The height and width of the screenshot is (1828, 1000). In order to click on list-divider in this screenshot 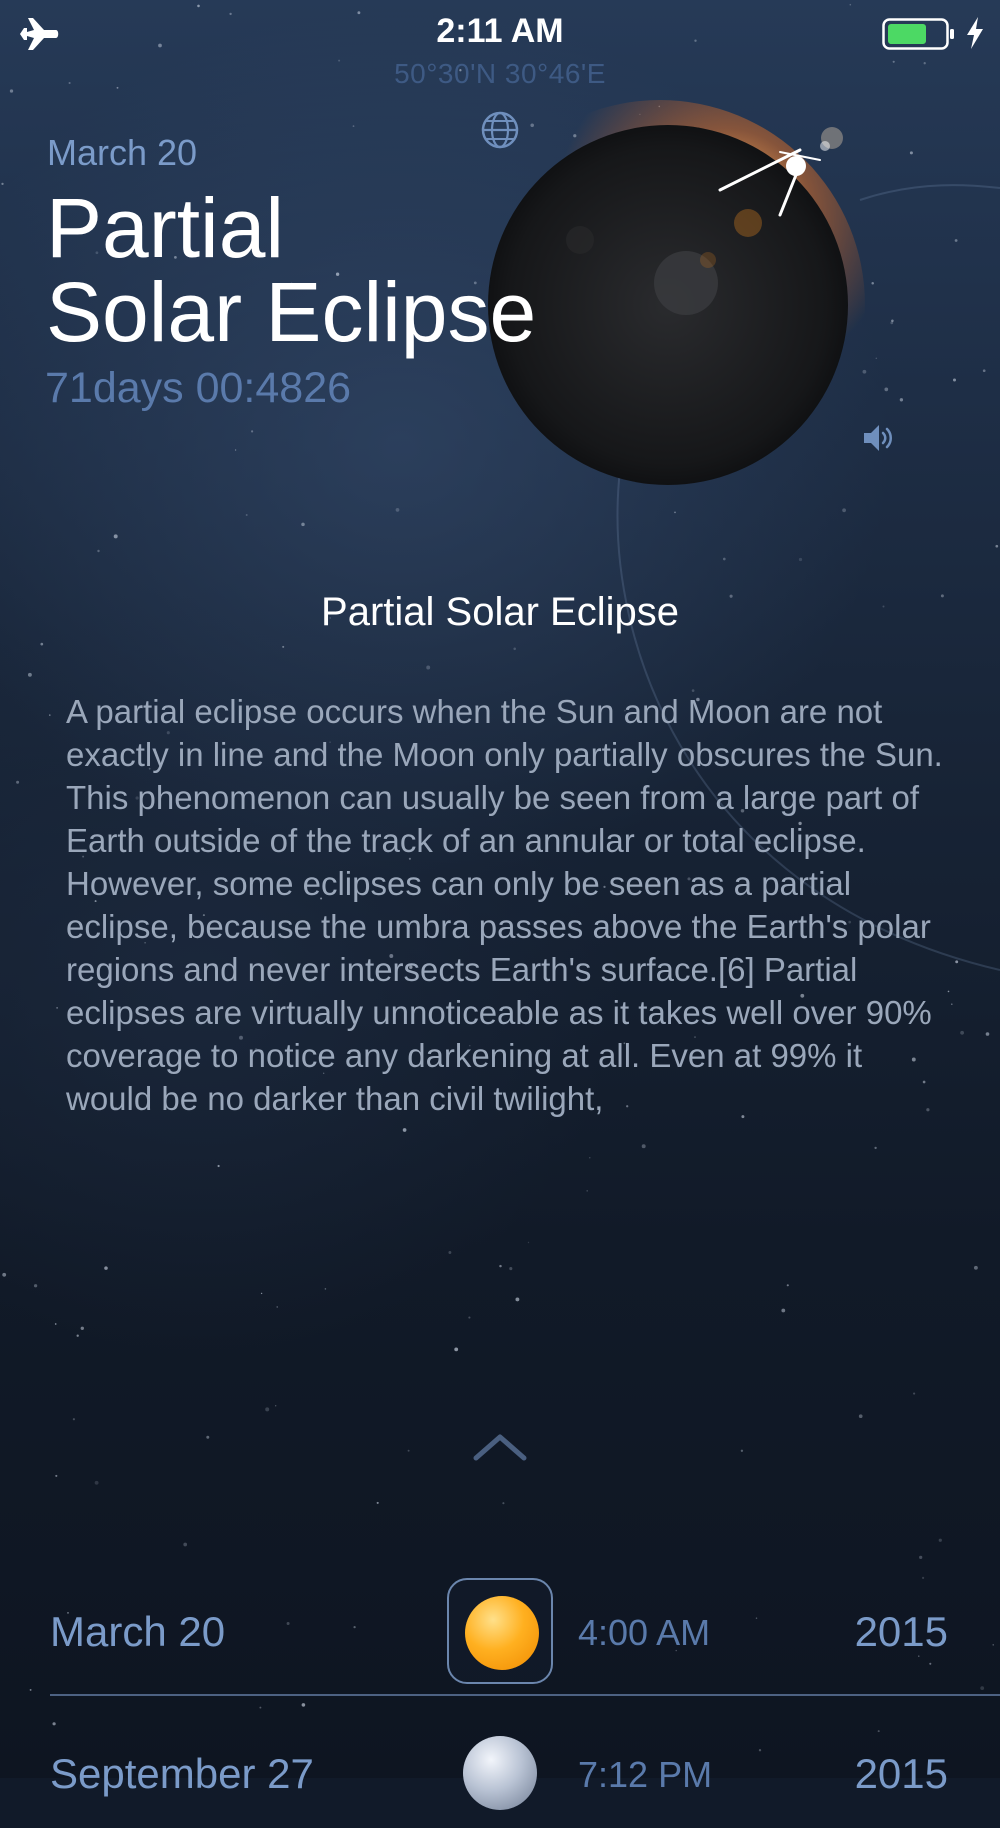, I will do `click(525, 1695)`.